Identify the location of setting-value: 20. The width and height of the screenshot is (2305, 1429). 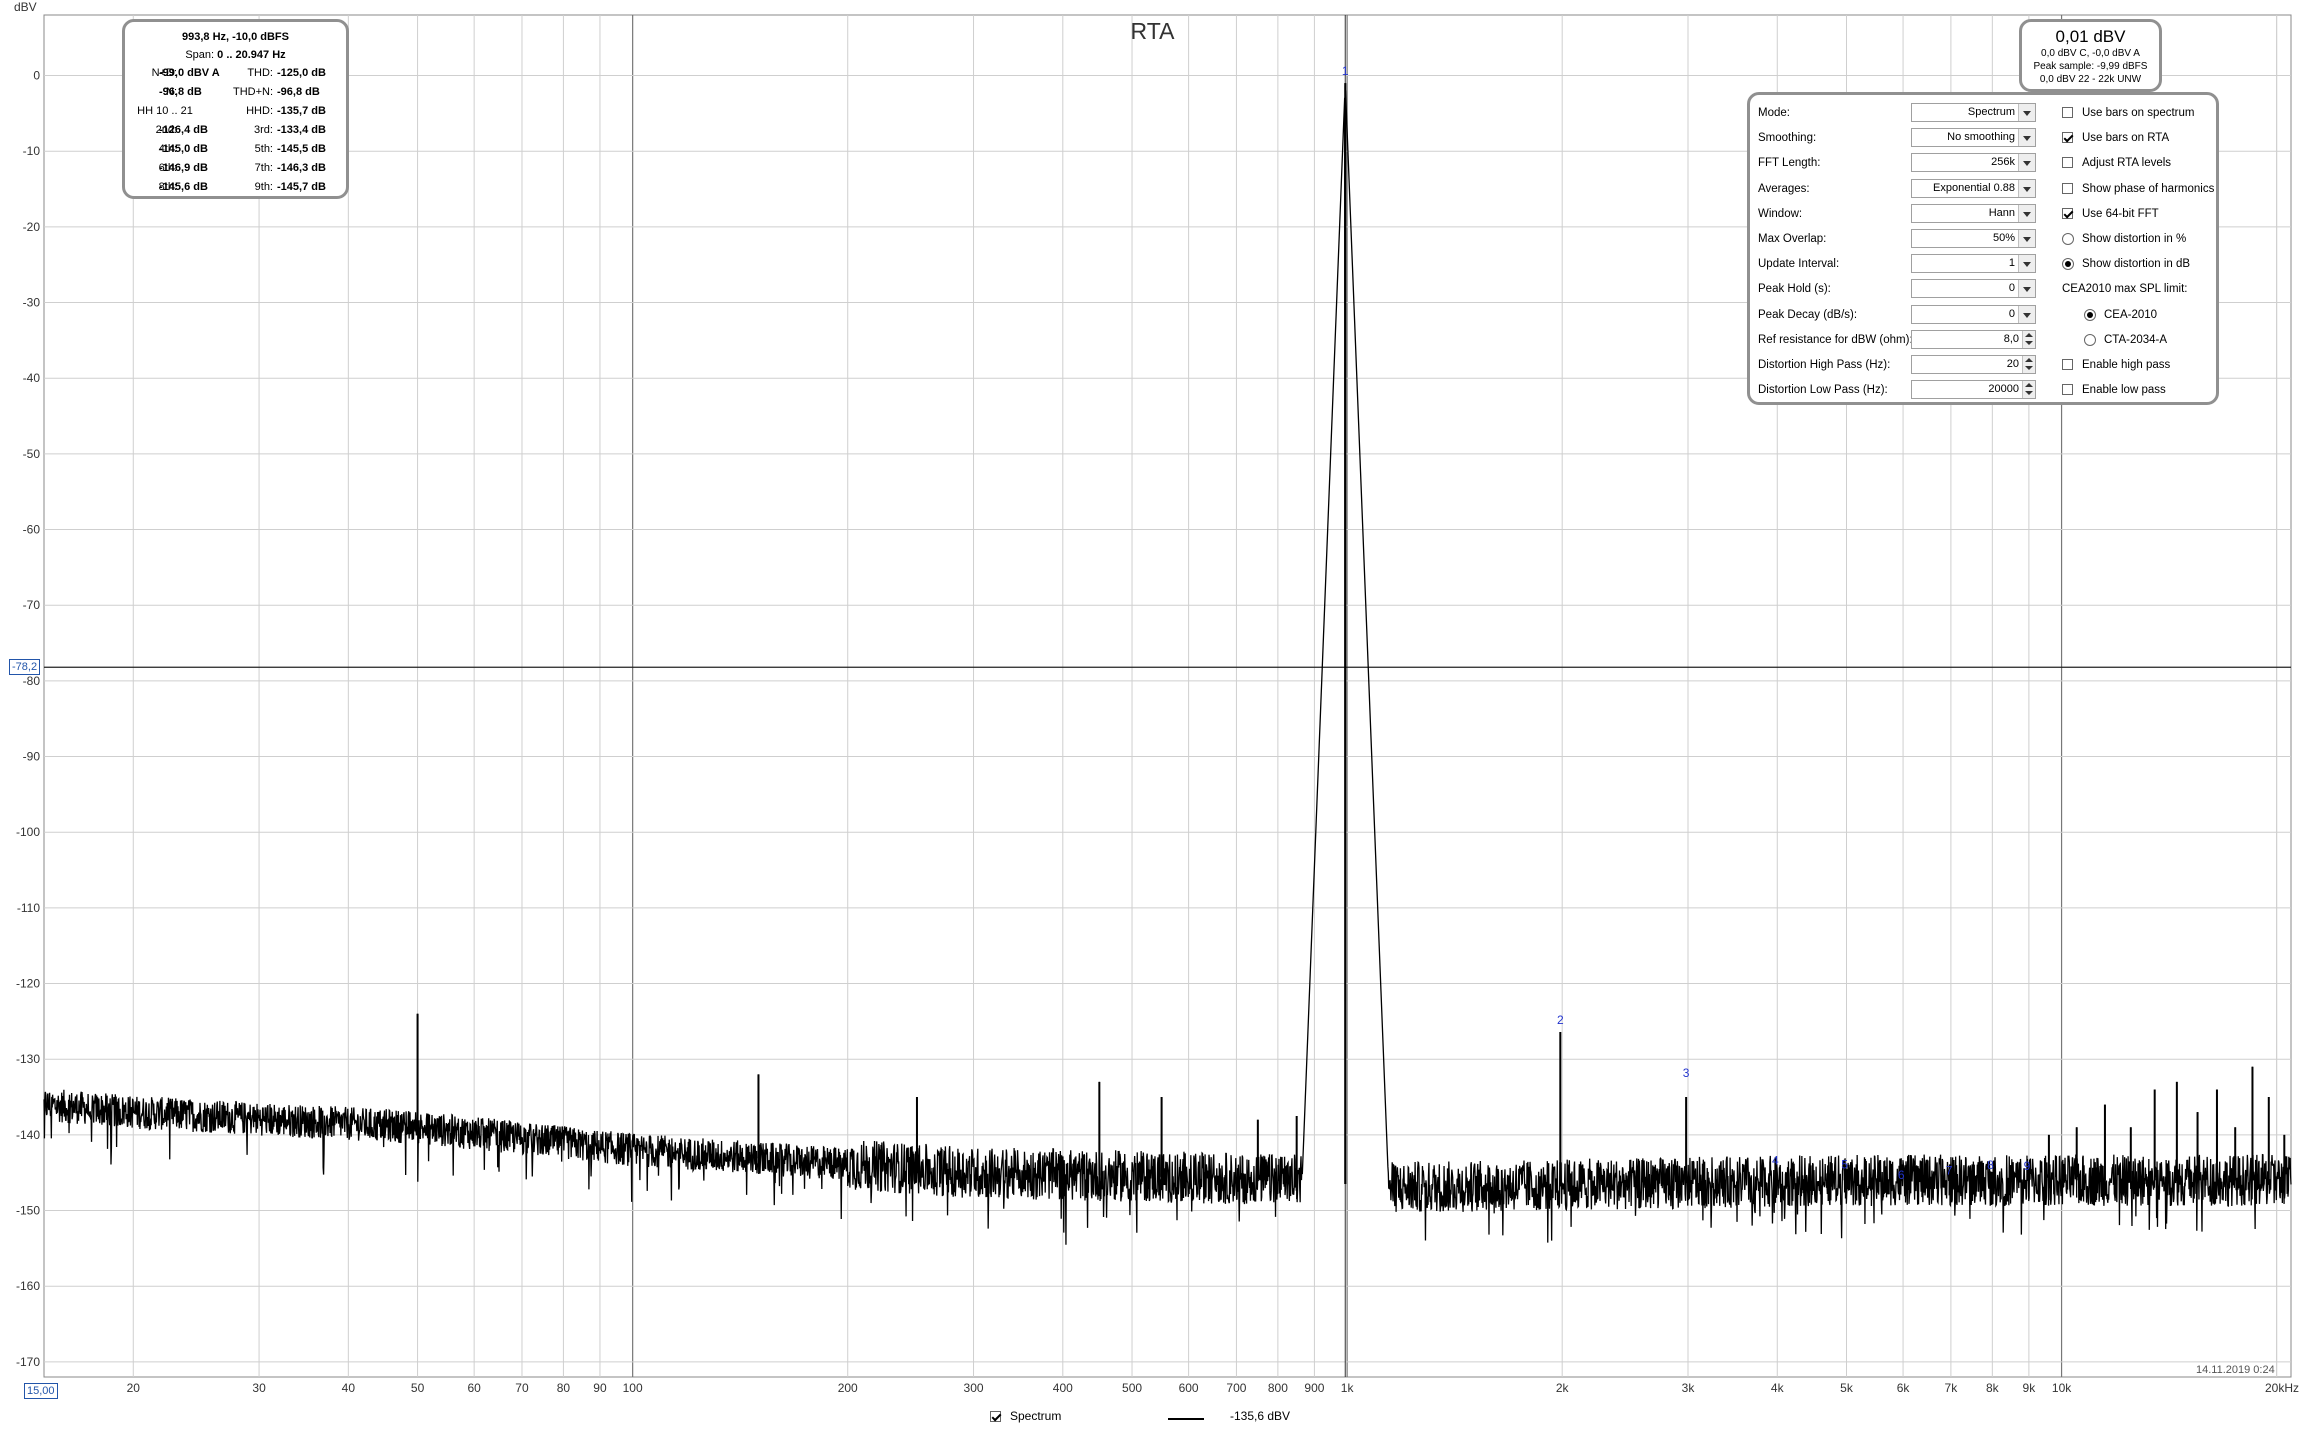
(2012, 364).